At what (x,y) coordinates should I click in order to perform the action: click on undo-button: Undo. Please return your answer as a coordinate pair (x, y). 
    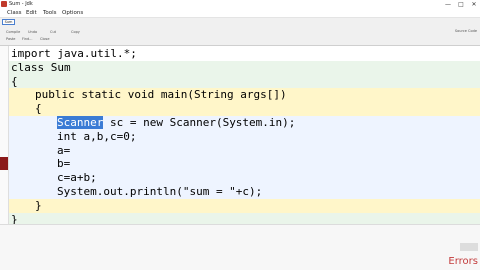
    Looking at the image, I should click on (32, 32).